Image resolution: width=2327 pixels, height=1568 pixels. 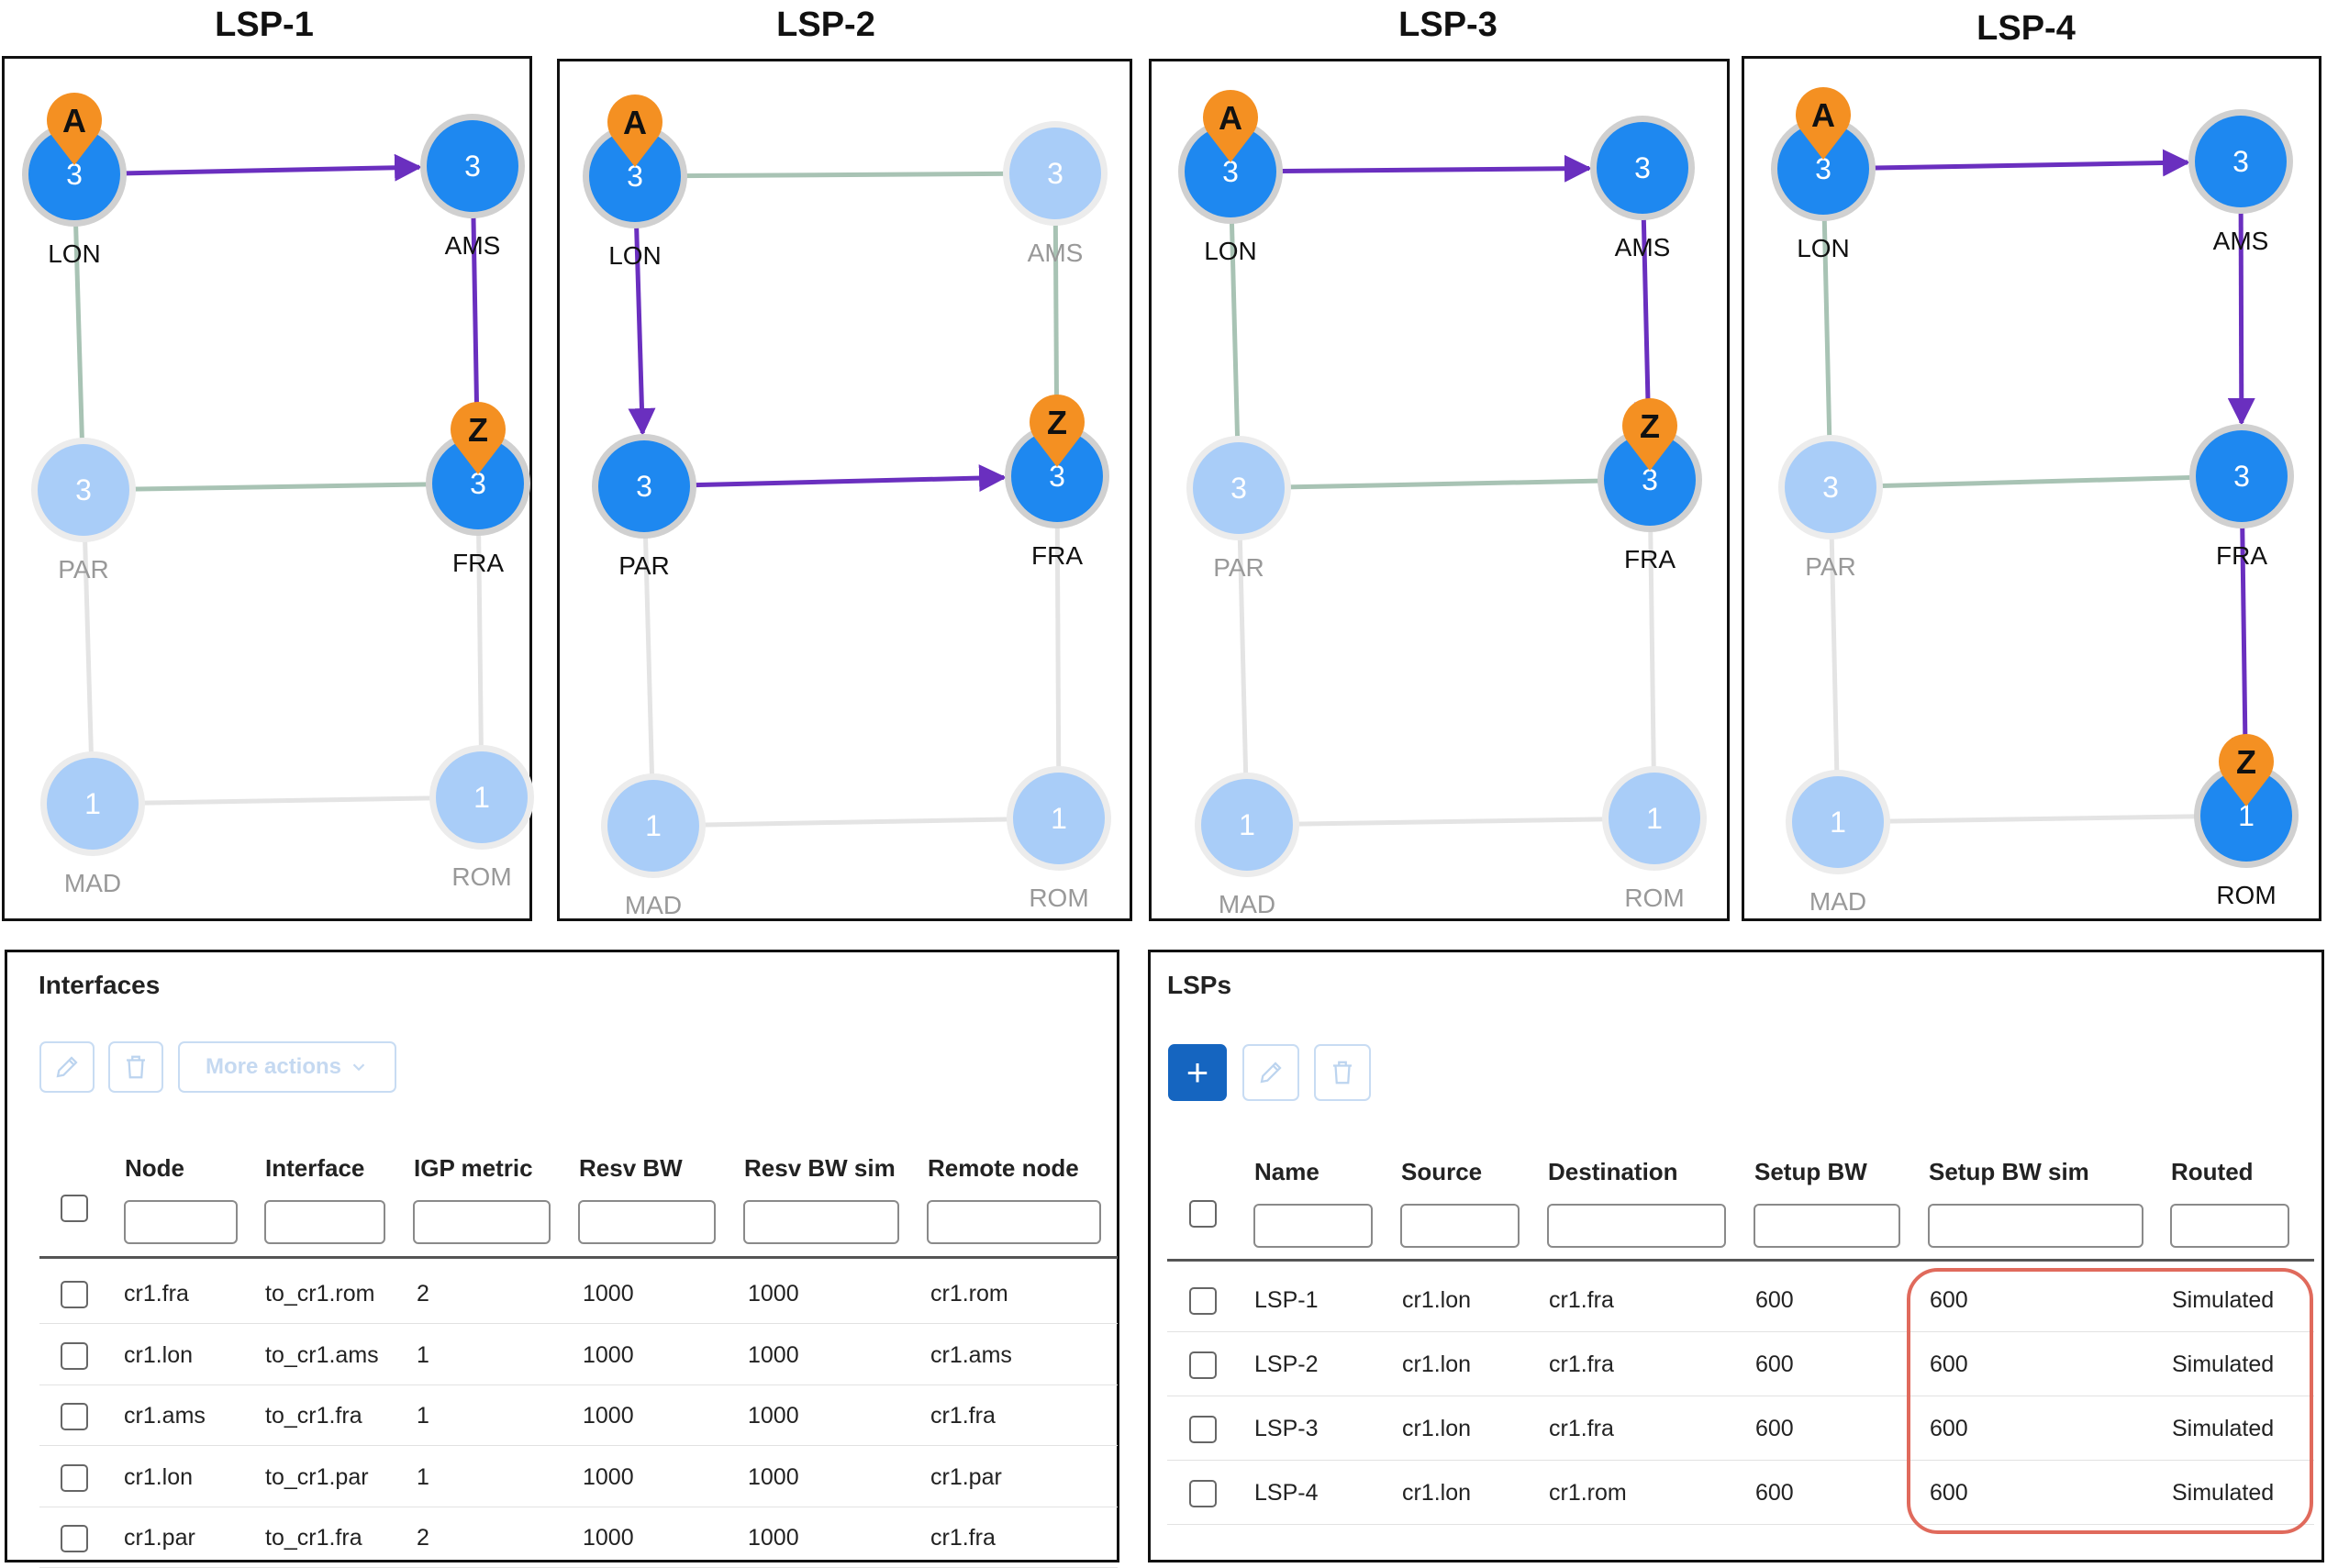 What do you see at coordinates (2035, 1226) in the screenshot?
I see `filter-setup-bw-sim-input` at bounding box center [2035, 1226].